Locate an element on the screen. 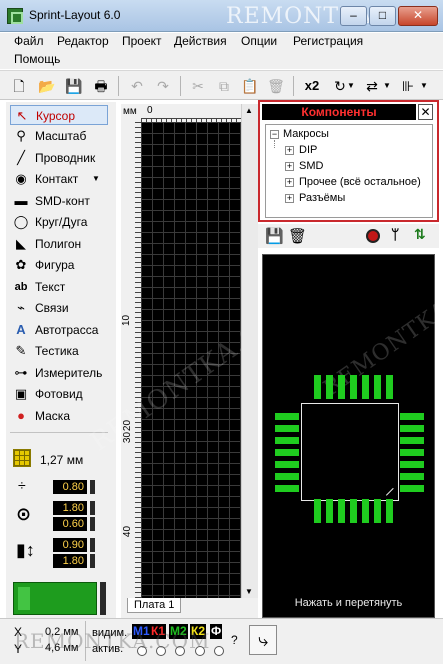  tab-board-1: Плата 1 is located at coordinates (154, 605).